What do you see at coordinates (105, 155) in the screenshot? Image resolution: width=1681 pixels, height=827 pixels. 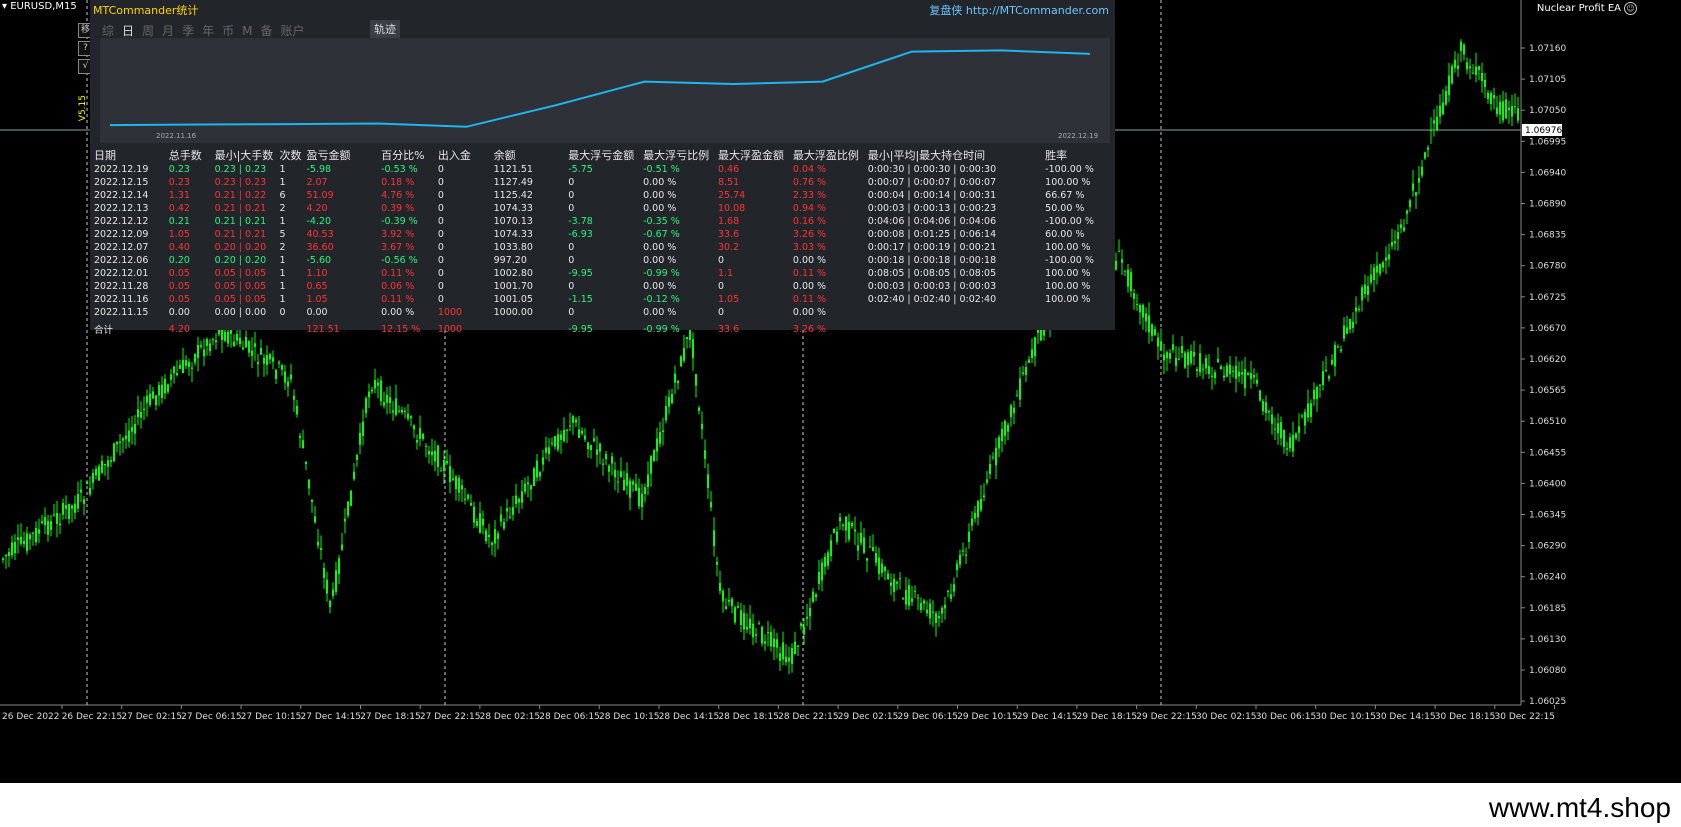 I see `header-cell: 日期` at bounding box center [105, 155].